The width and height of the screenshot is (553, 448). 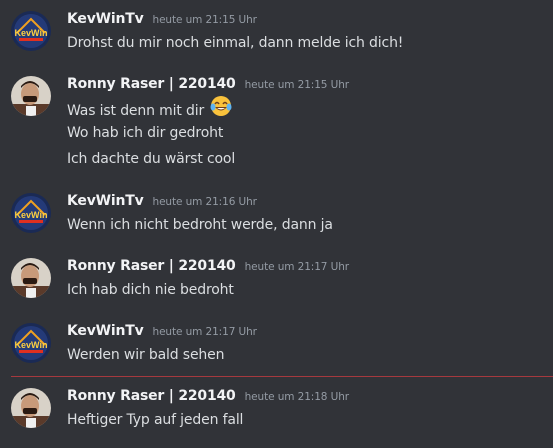 I want to click on new-messages-divider, so click(x=282, y=376).